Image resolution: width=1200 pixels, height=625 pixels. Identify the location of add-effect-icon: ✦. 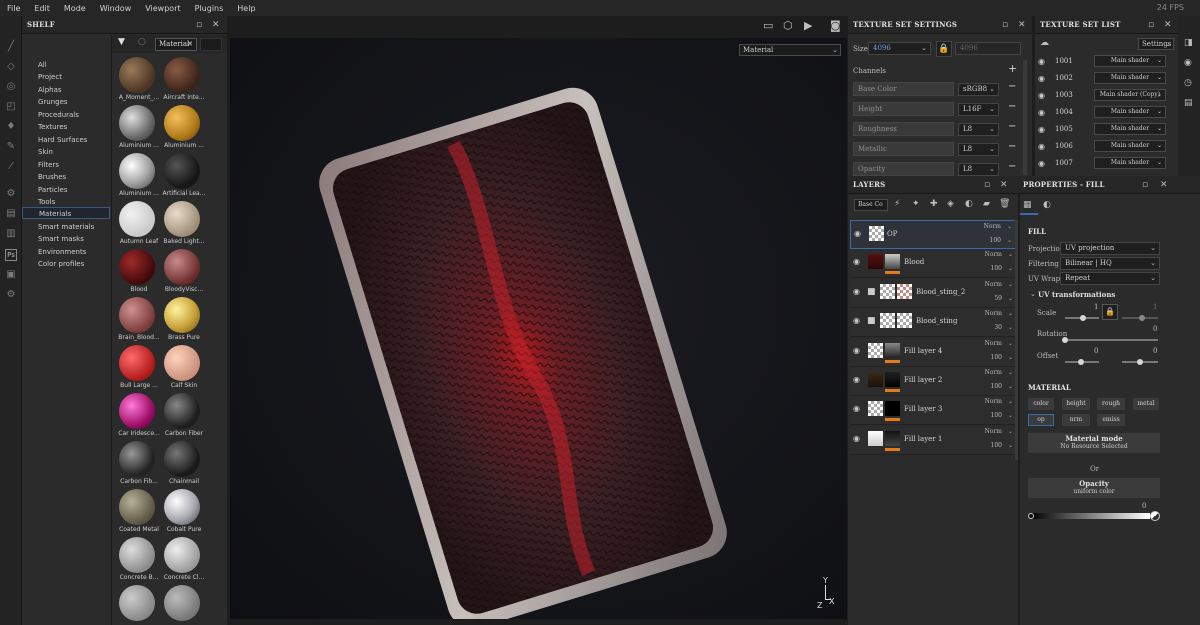
(916, 204).